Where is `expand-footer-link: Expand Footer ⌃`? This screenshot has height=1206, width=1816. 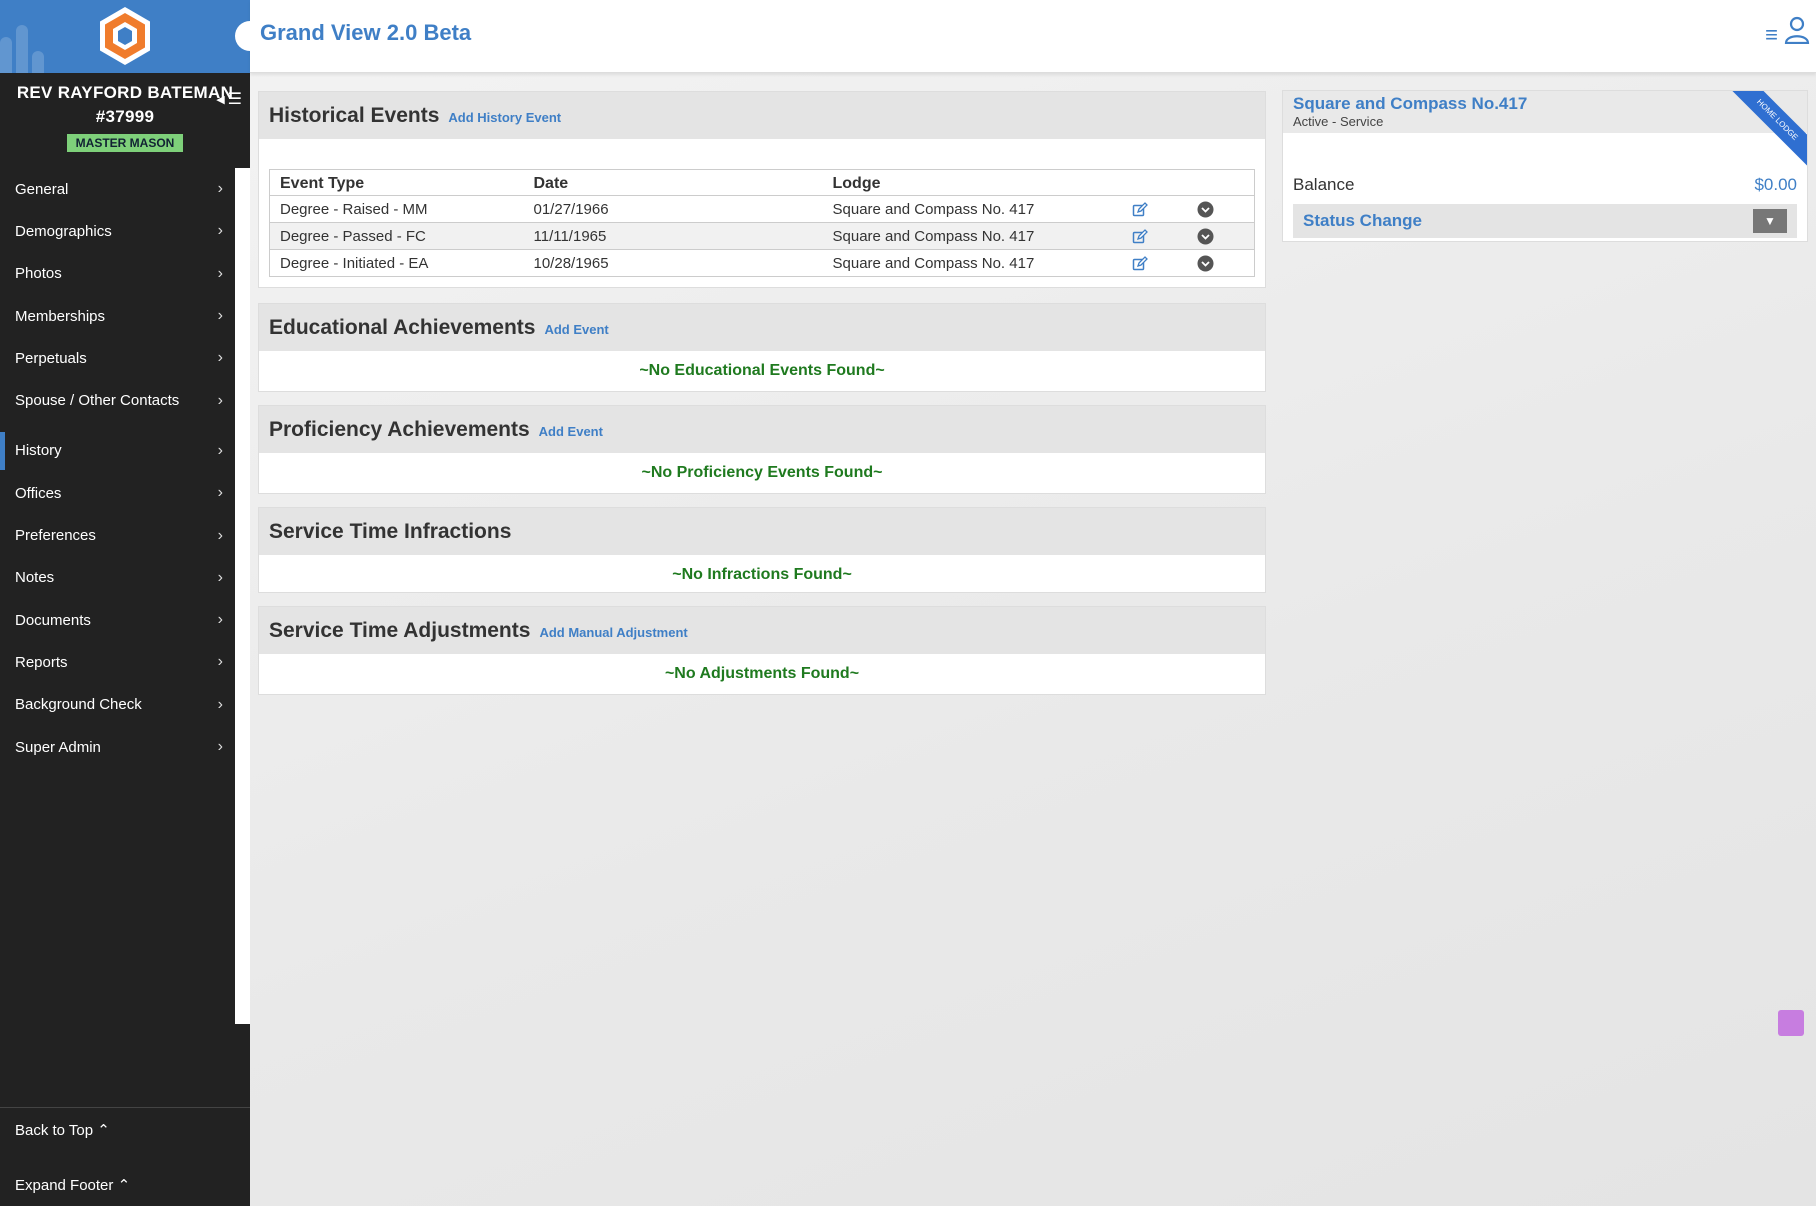 expand-footer-link: Expand Footer ⌃ is located at coordinates (72, 1185).